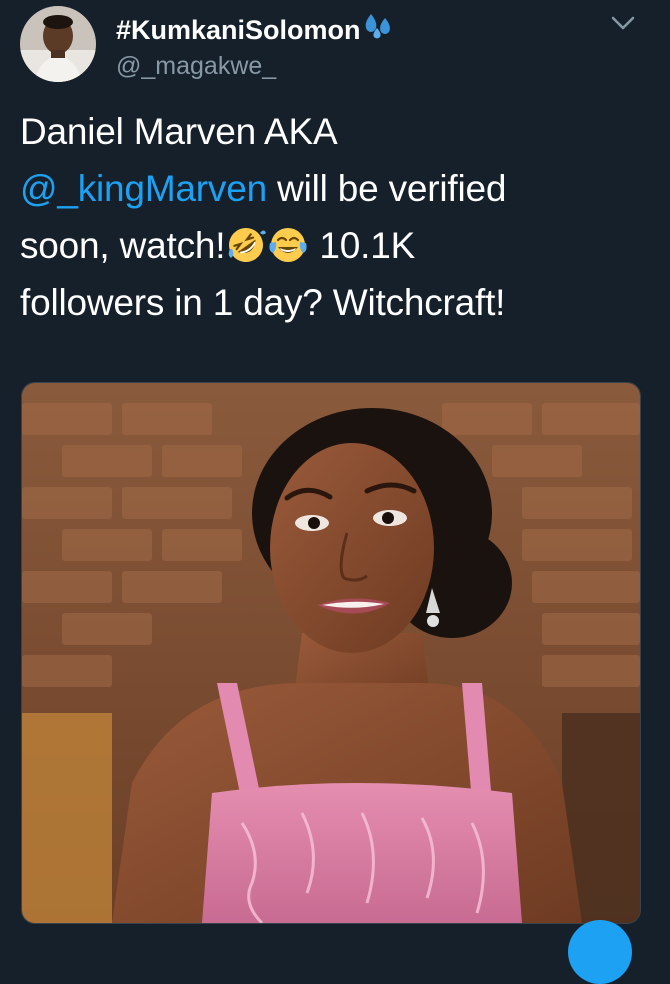 The width and height of the screenshot is (670, 984). I want to click on tweet-line-2: @_kingMarven will be verified, so click(335, 188).